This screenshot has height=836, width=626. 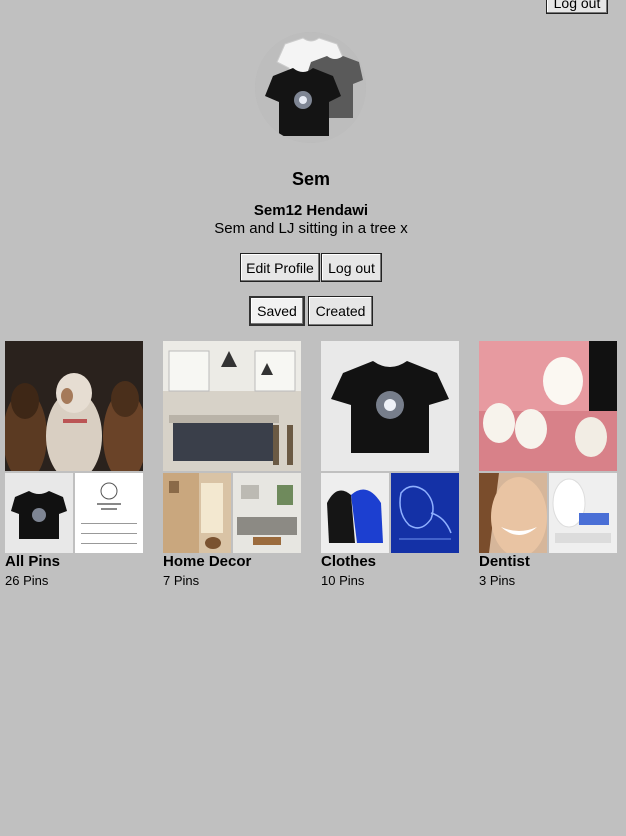 What do you see at coordinates (311, 179) in the screenshot?
I see `profile-display-name: Sem` at bounding box center [311, 179].